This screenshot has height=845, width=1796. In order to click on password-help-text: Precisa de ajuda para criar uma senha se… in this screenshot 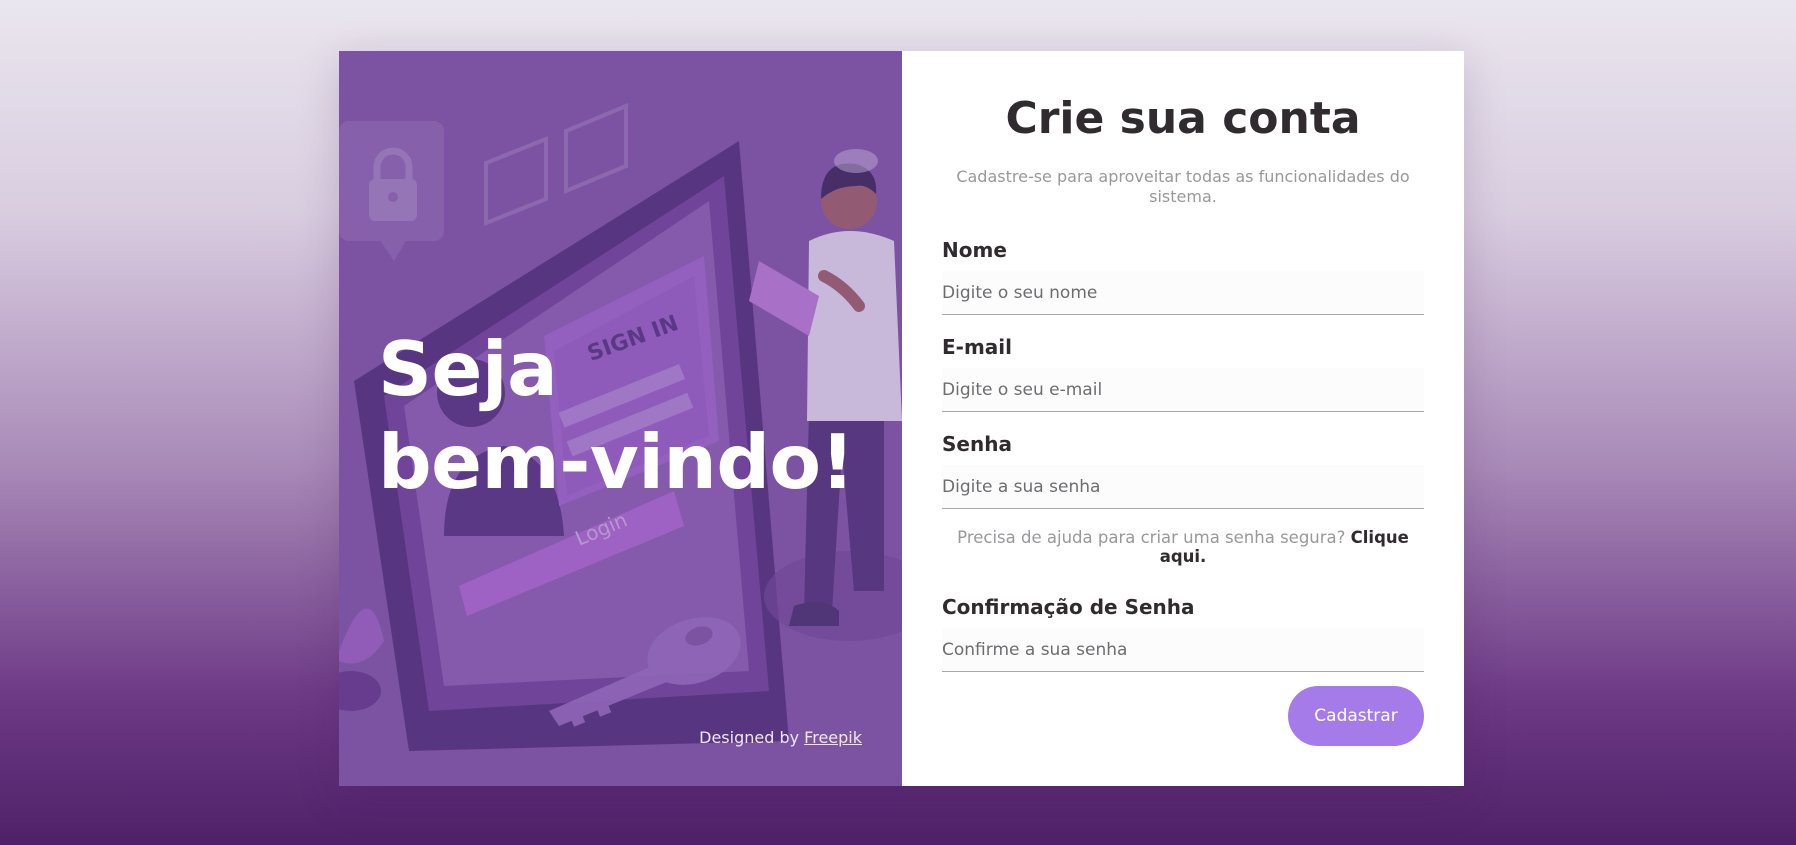, I will do `click(1151, 537)`.